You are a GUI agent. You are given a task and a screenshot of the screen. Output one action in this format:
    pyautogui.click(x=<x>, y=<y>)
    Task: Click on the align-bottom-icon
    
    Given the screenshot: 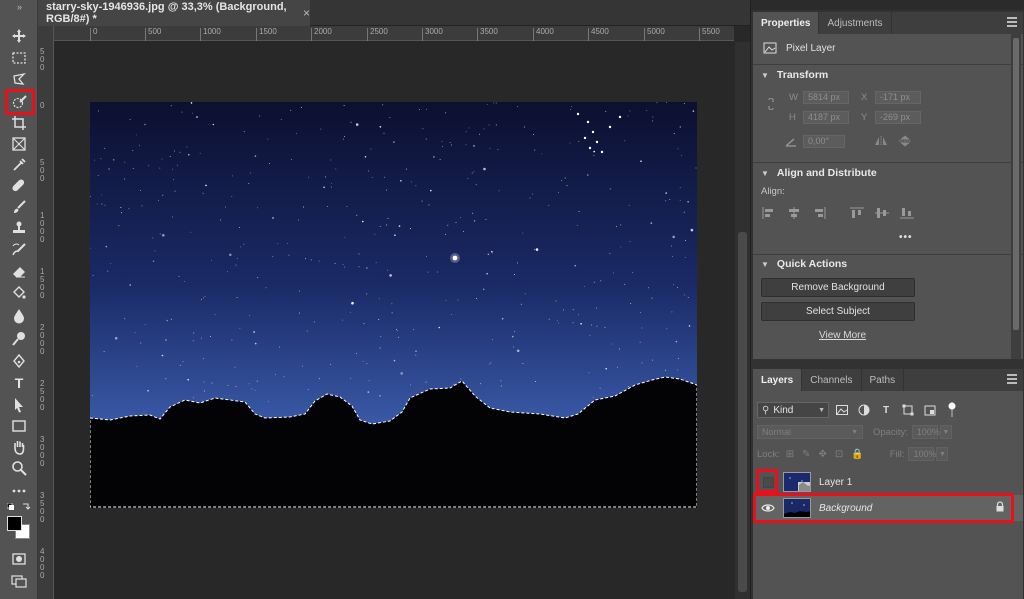 What is the action you would take?
    pyautogui.click(x=907, y=213)
    